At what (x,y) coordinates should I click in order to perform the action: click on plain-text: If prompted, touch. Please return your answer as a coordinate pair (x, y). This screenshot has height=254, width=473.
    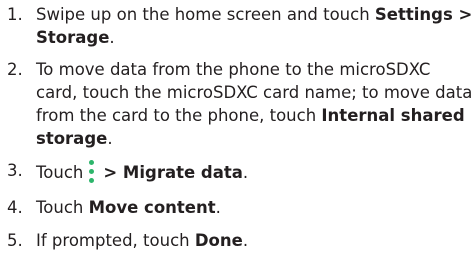
    Looking at the image, I should click on (115, 240).